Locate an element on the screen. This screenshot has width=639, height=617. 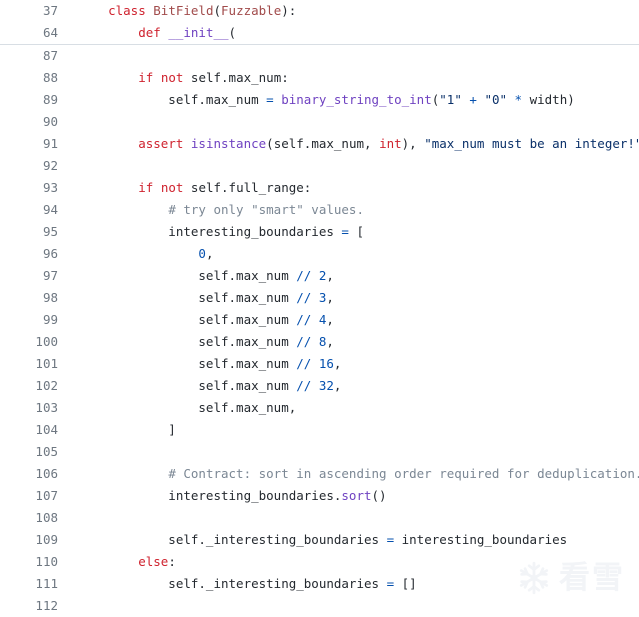
code-line: 97 self.max_num // 2, is located at coordinates (319, 276).